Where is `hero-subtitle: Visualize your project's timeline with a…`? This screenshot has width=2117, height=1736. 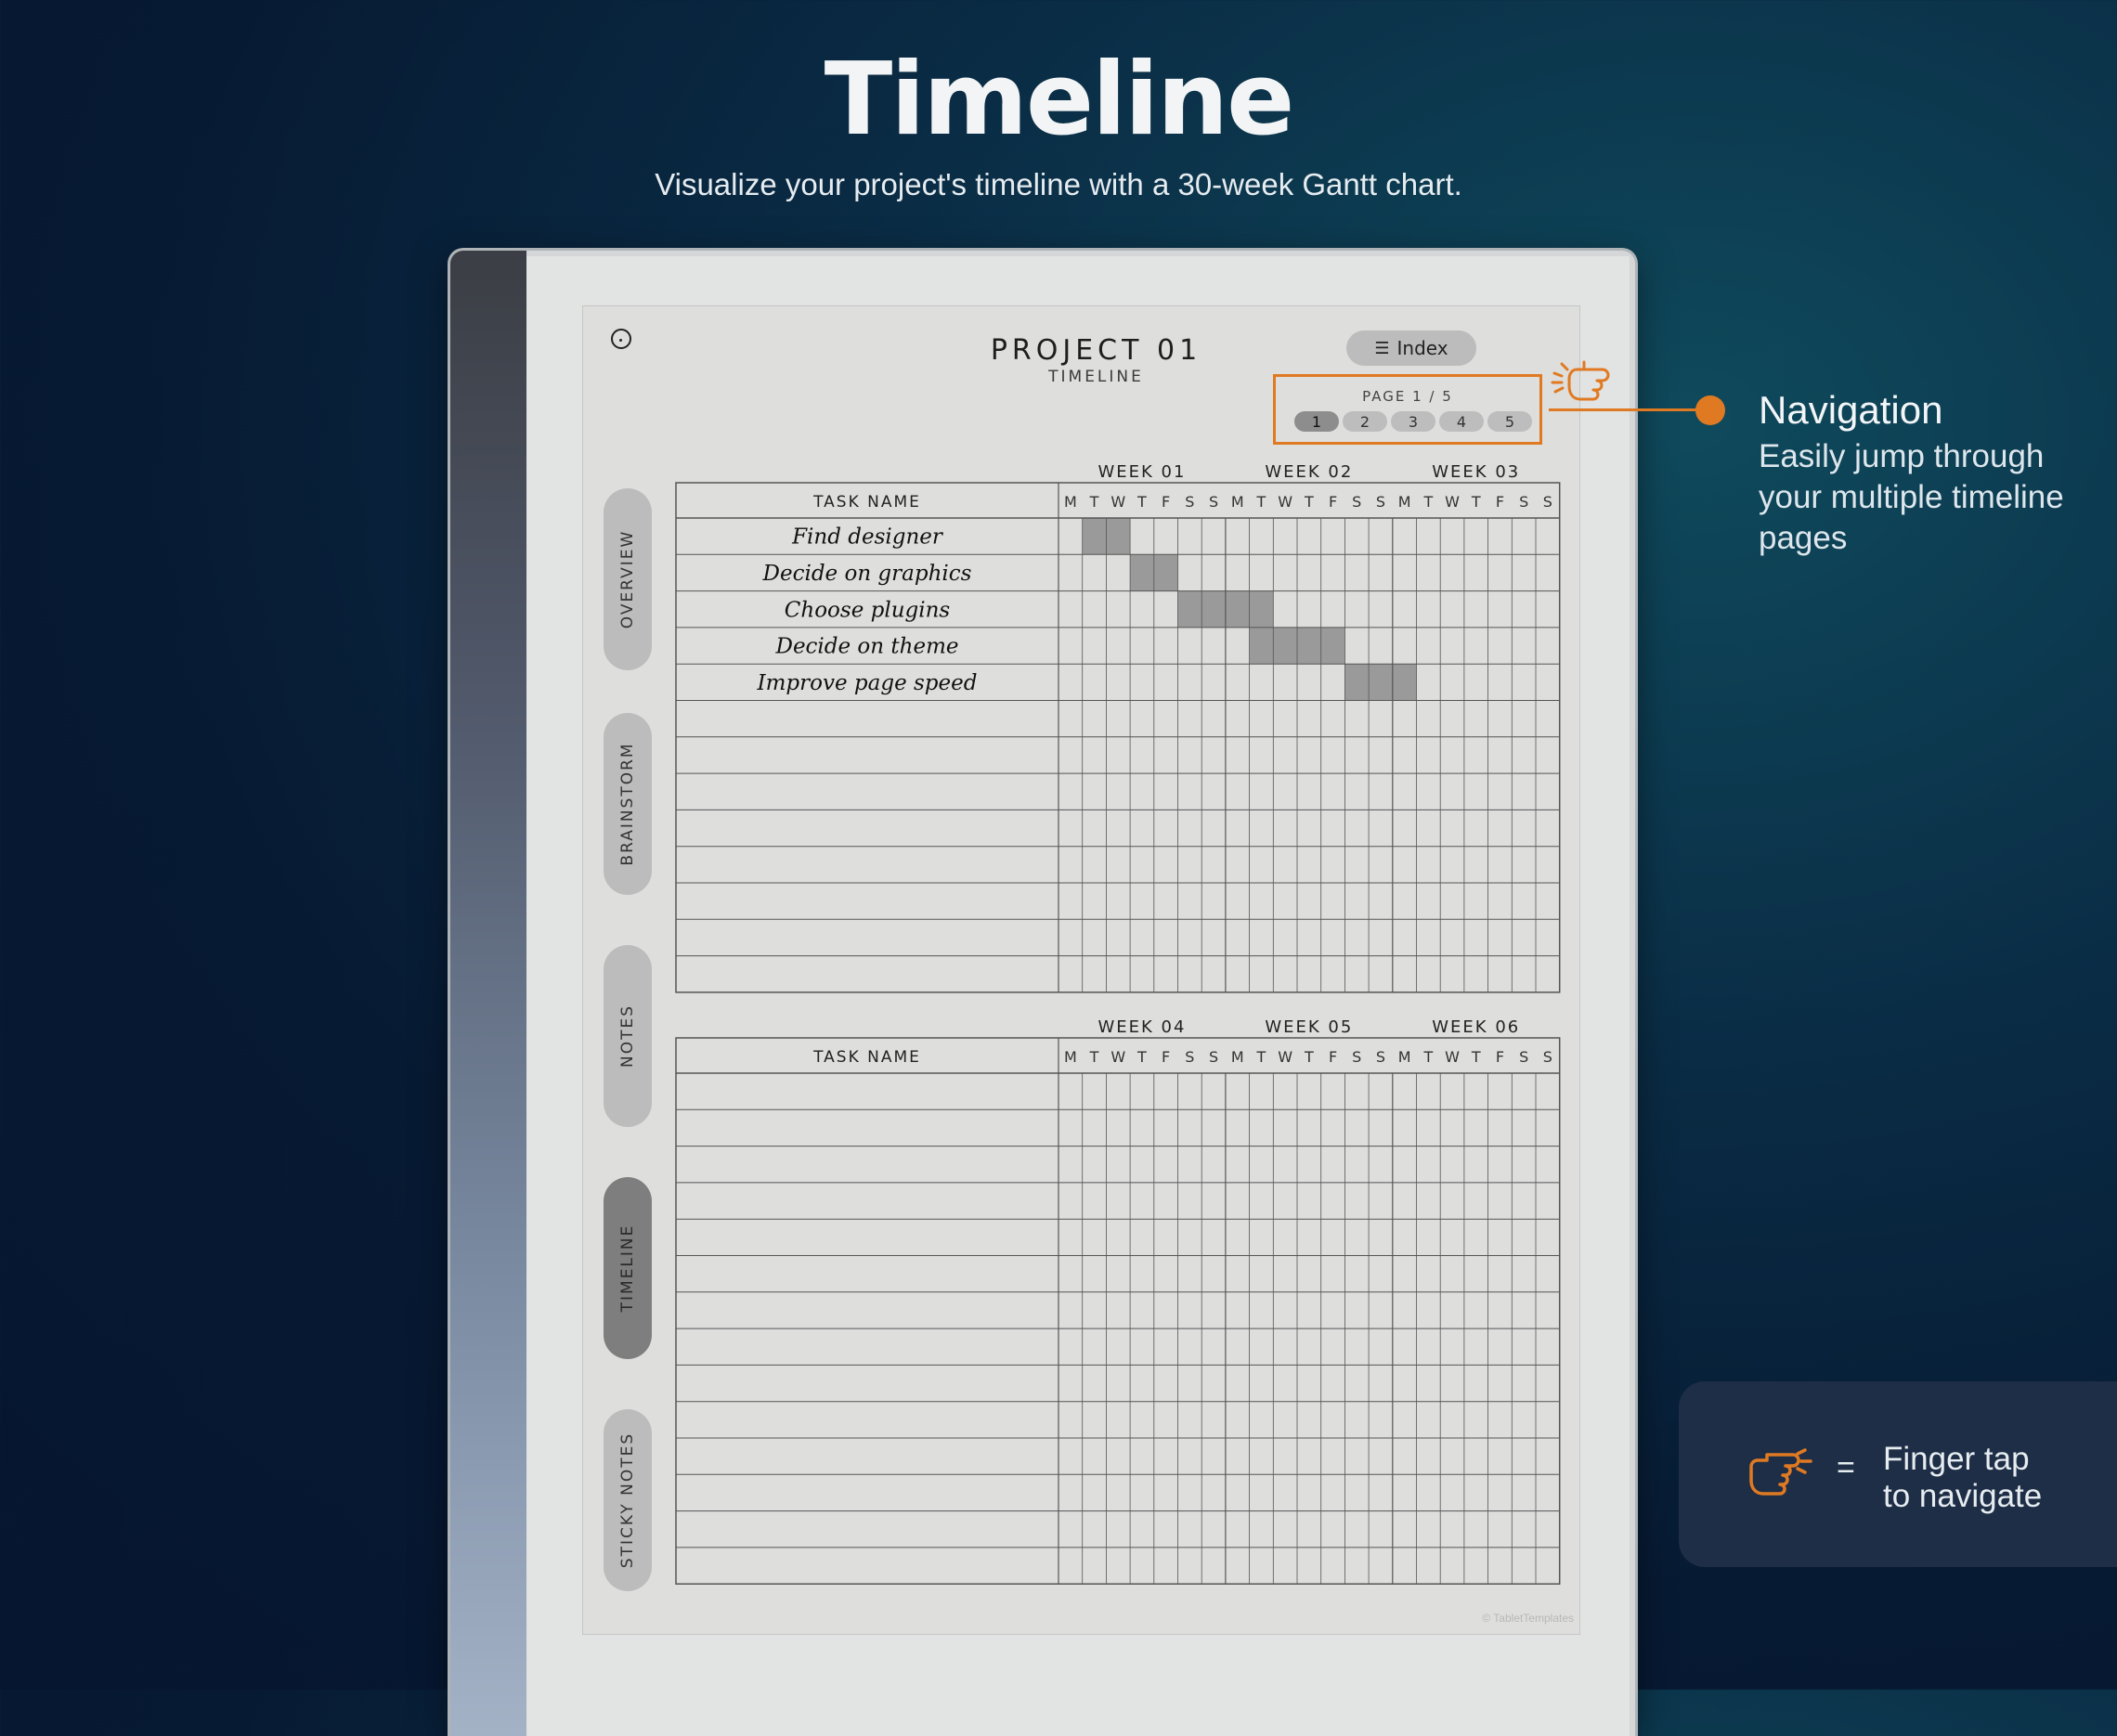
hero-subtitle: Visualize your project's timeline with a… is located at coordinates (1058, 184).